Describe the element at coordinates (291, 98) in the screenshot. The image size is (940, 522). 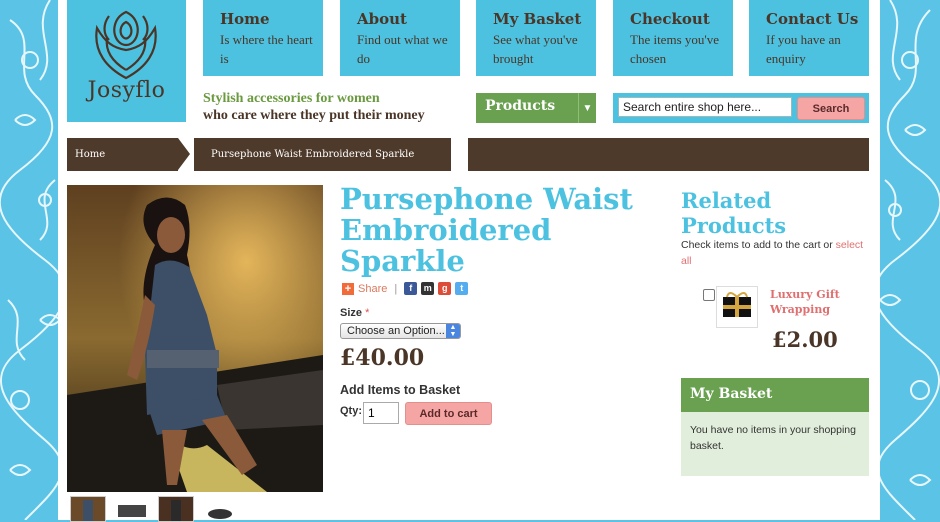
I see `tagline-line-1: Stylish accessories for women` at that location.